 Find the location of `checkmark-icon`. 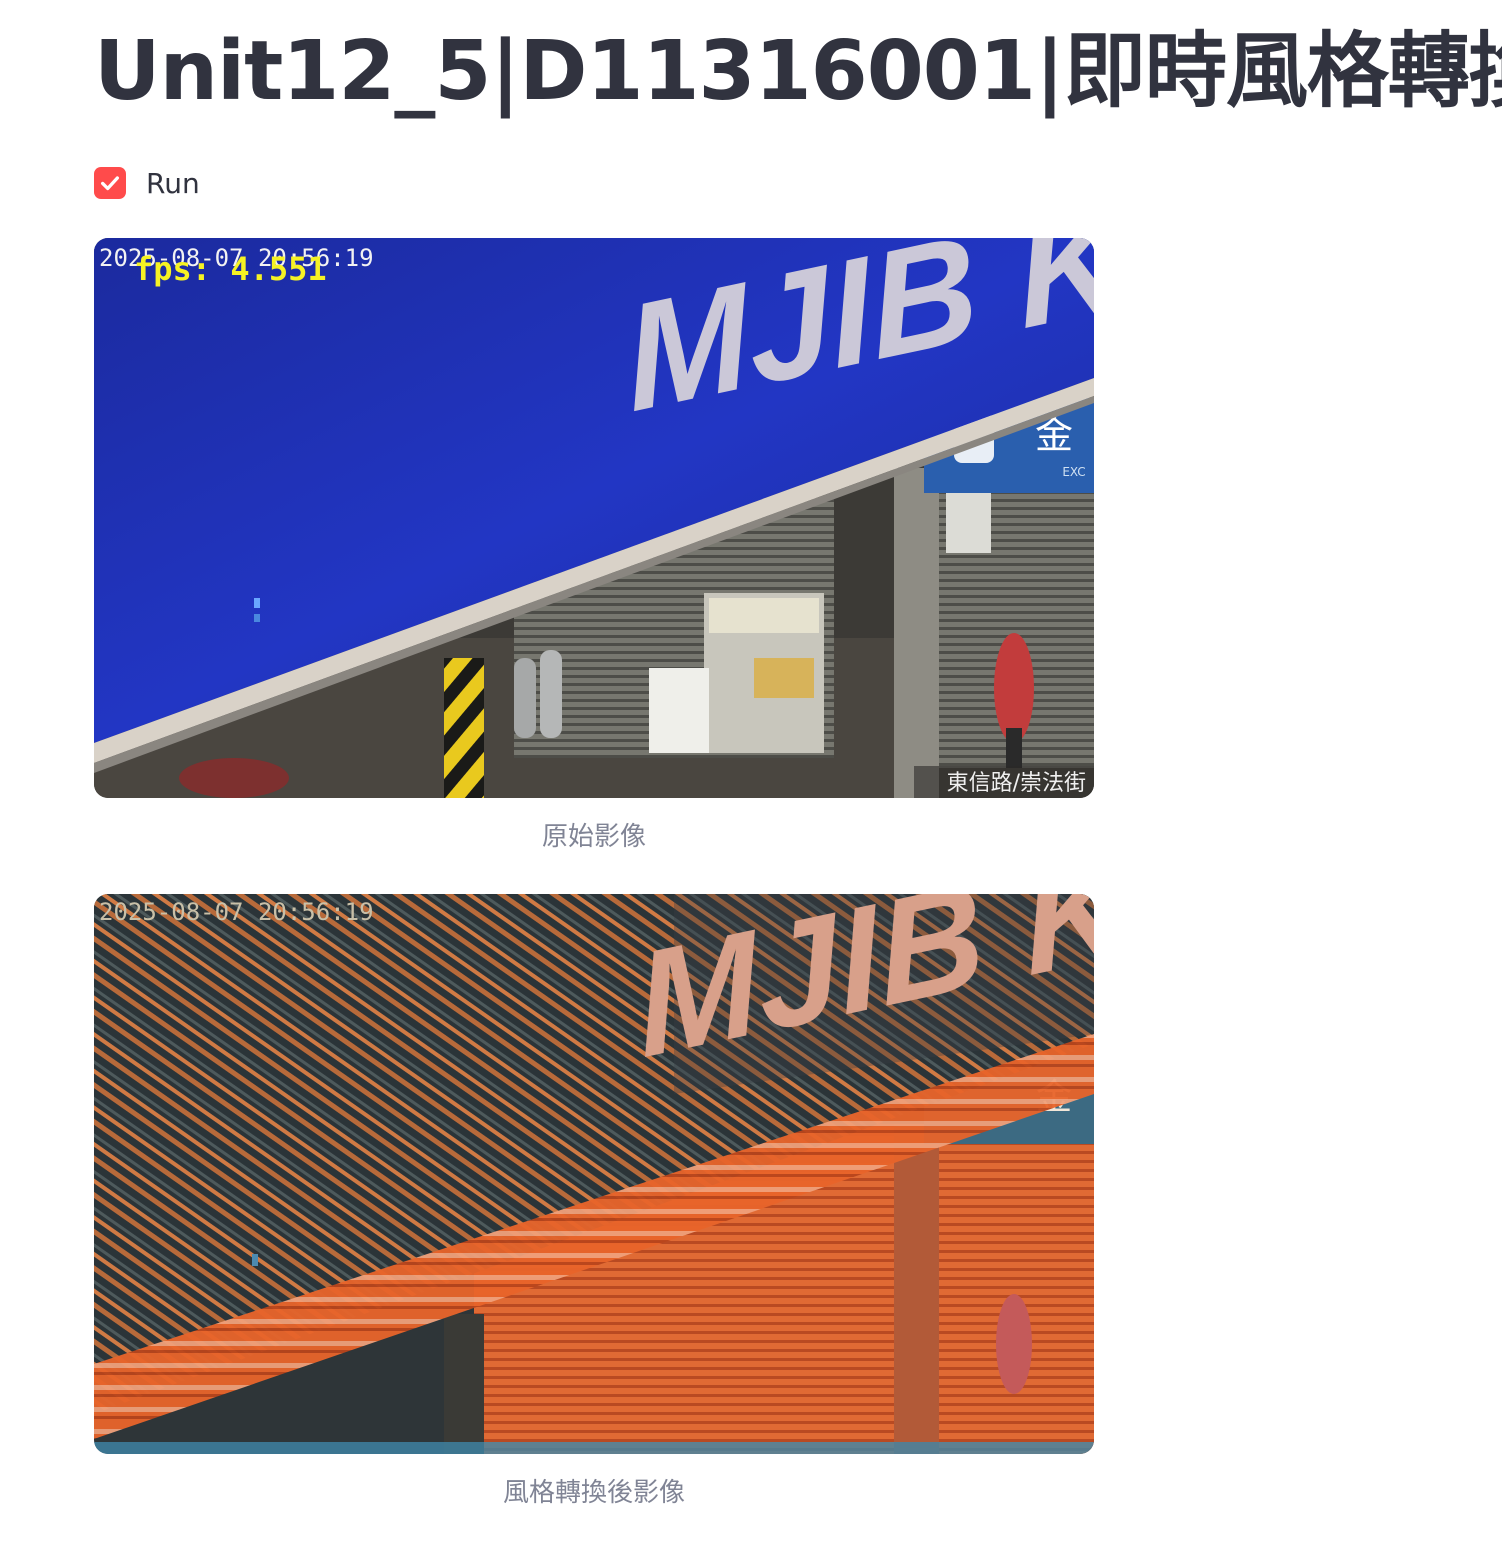

checkmark-icon is located at coordinates (110, 183).